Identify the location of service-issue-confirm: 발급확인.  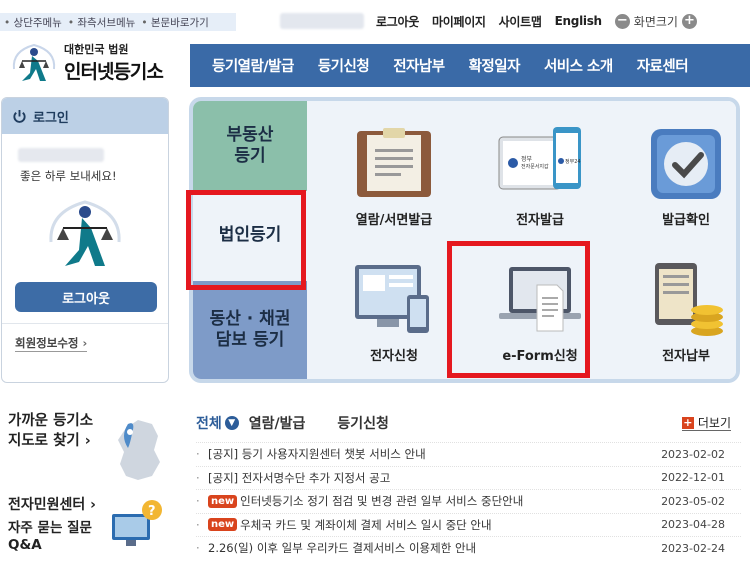
(674, 176).